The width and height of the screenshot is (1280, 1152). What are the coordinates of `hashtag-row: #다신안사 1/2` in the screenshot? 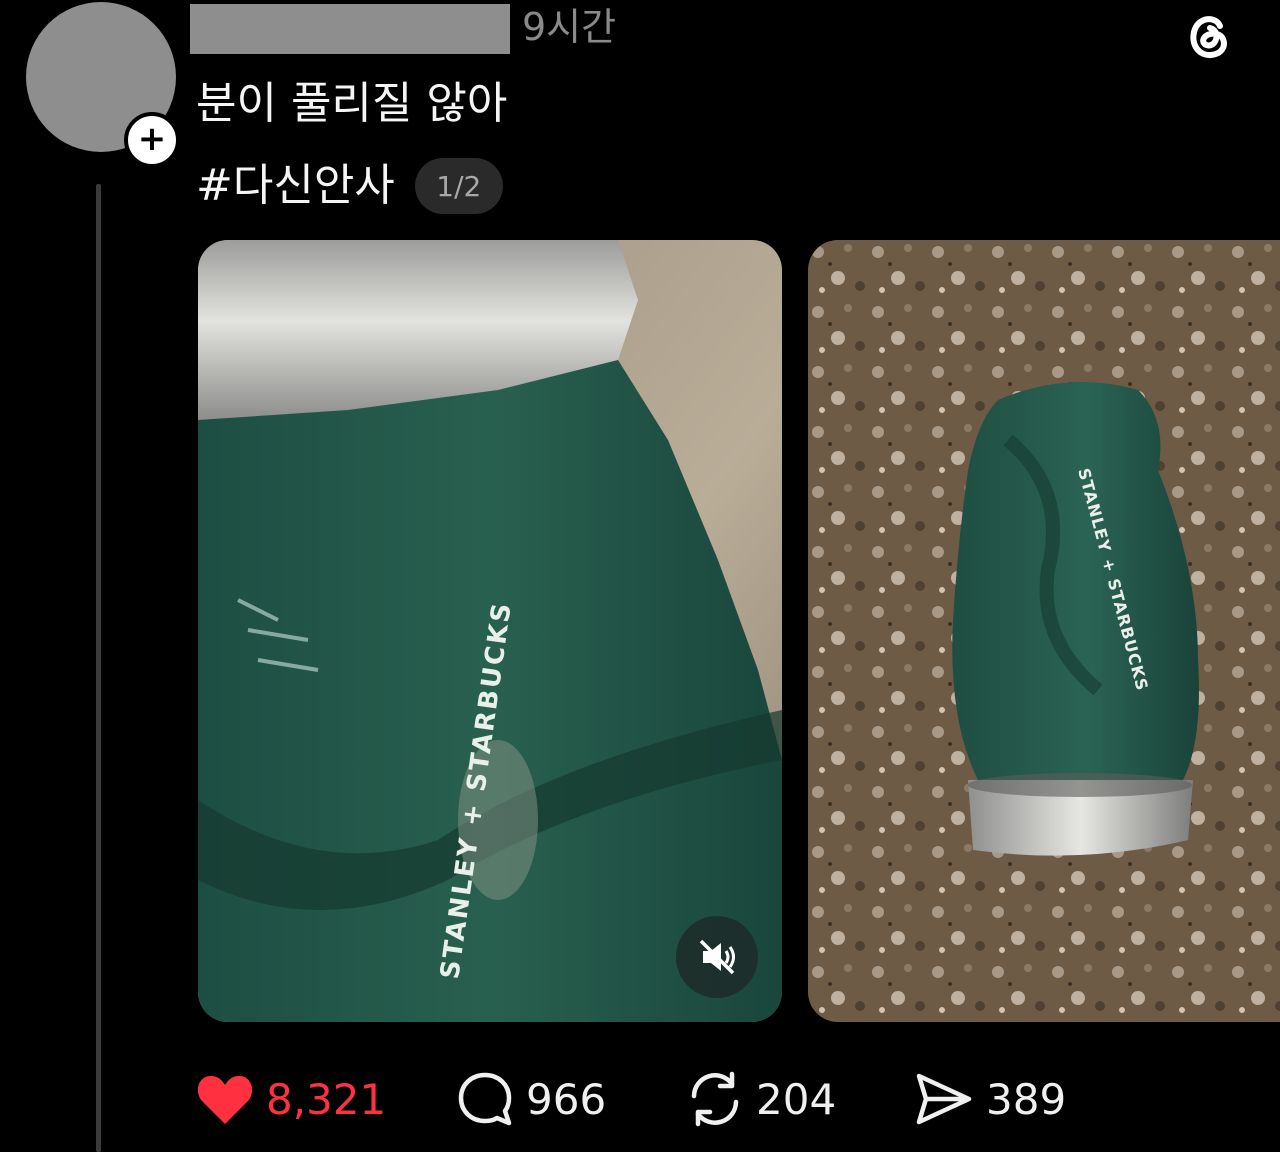 It's located at (349, 186).